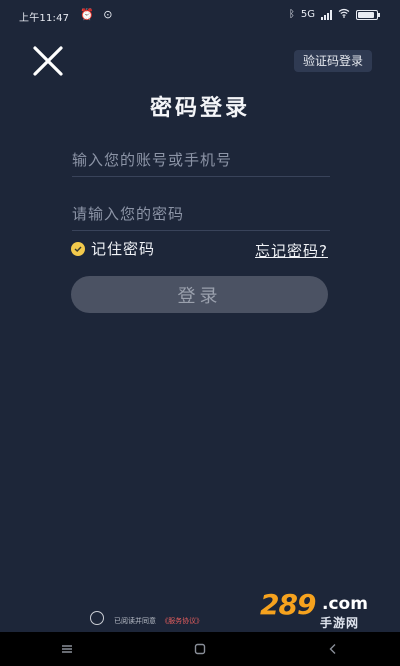 The image size is (400, 666). I want to click on remember-password-checkbox: 记住密码, so click(113, 248).